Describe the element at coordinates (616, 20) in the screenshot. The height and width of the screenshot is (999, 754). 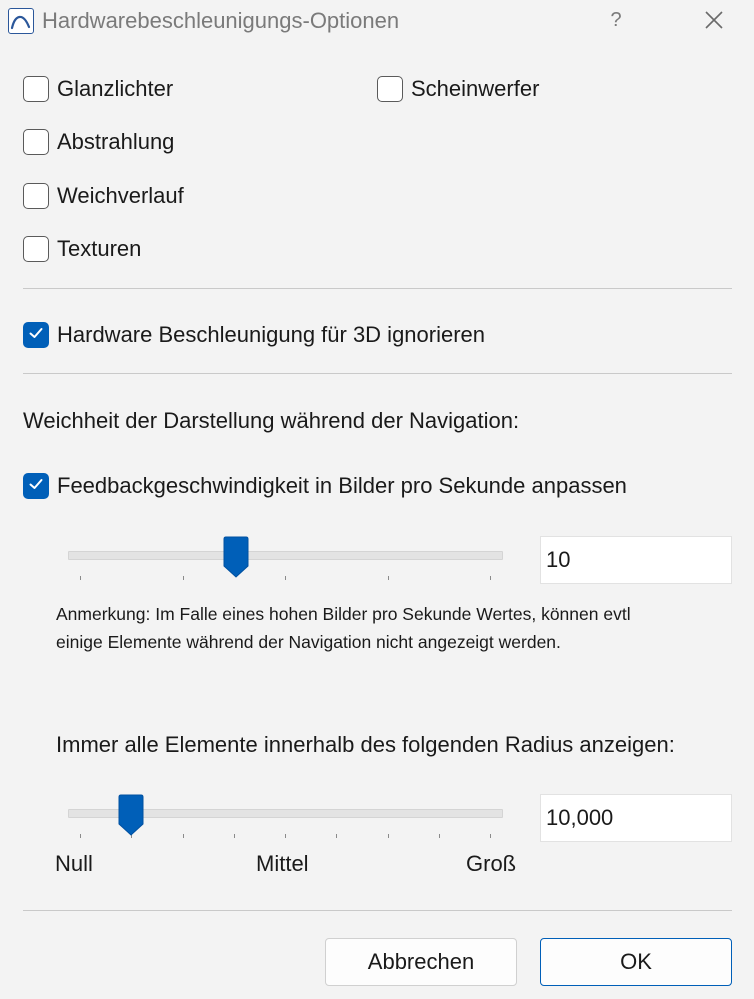
I see `help-button: ?` at that location.